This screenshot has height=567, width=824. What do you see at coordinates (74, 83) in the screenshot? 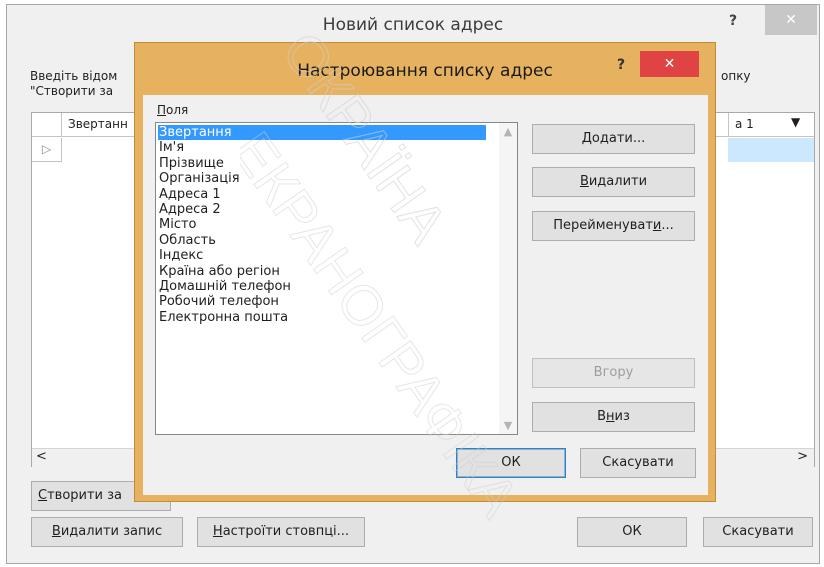
I see `outer-instruction-text: Введіть відом "Створити за` at bounding box center [74, 83].